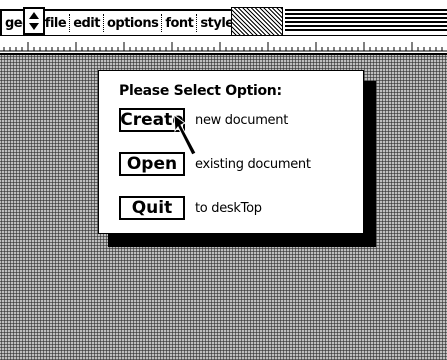 Image resolution: width=447 pixels, height=360 pixels. What do you see at coordinates (132, 23) in the screenshot?
I see `menu-options: options` at bounding box center [132, 23].